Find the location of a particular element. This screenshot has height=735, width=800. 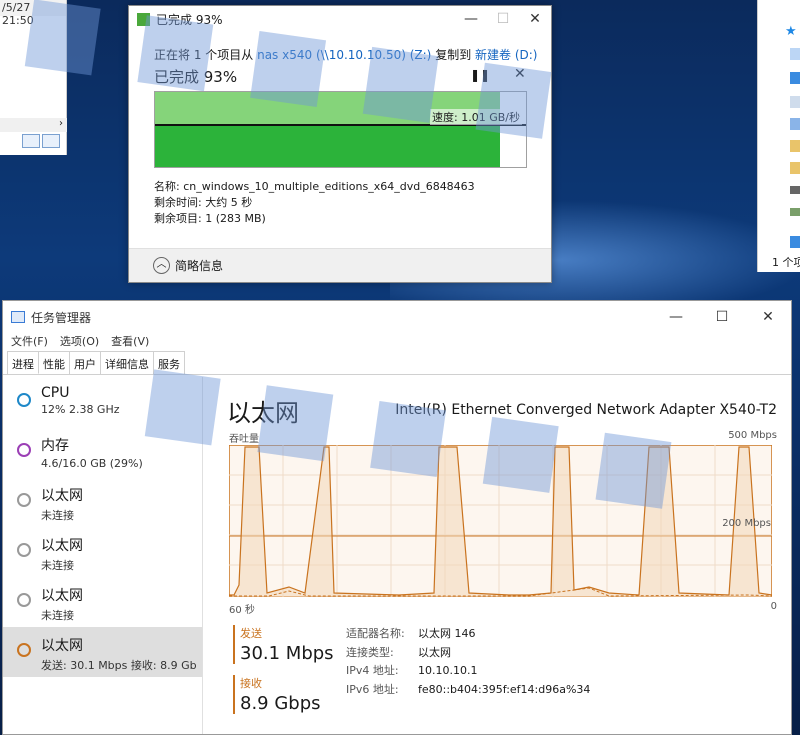

downloads-folder-icon is located at coordinates (795, 78).